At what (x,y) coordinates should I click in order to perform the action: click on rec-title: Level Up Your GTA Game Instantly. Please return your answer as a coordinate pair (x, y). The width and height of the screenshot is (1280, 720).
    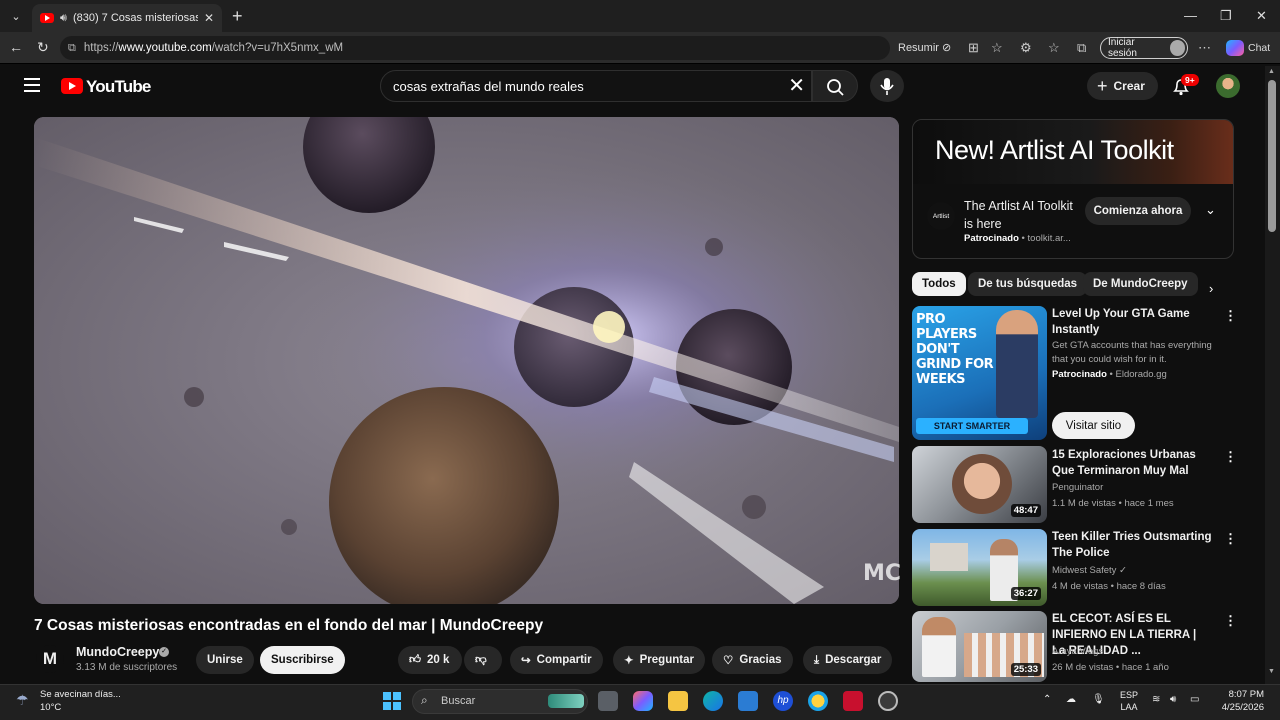
    Looking at the image, I should click on (1132, 322).